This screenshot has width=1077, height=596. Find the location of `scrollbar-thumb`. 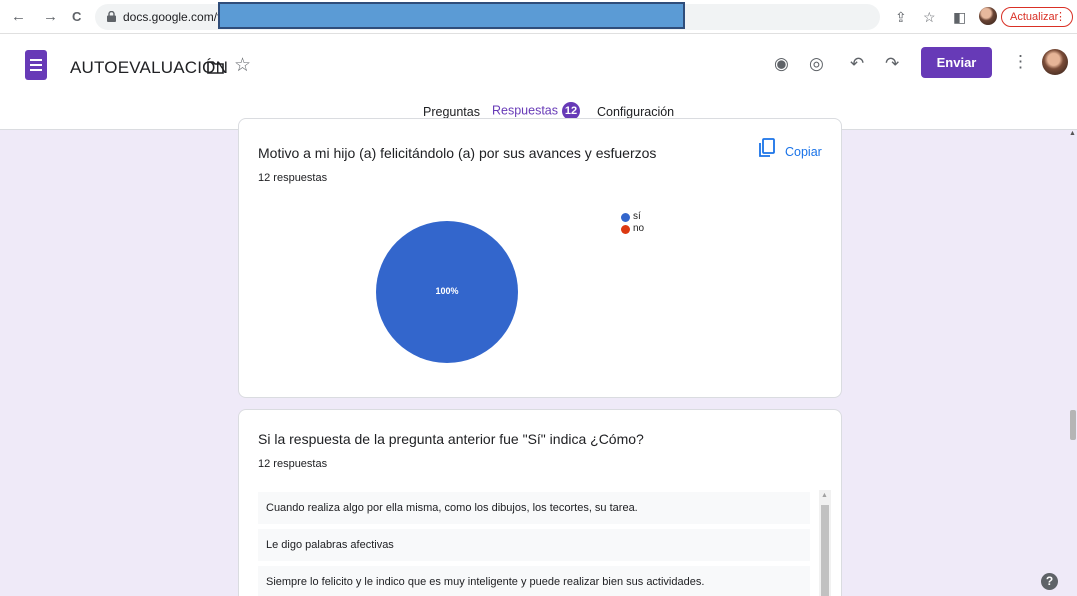

scrollbar-thumb is located at coordinates (825, 550).